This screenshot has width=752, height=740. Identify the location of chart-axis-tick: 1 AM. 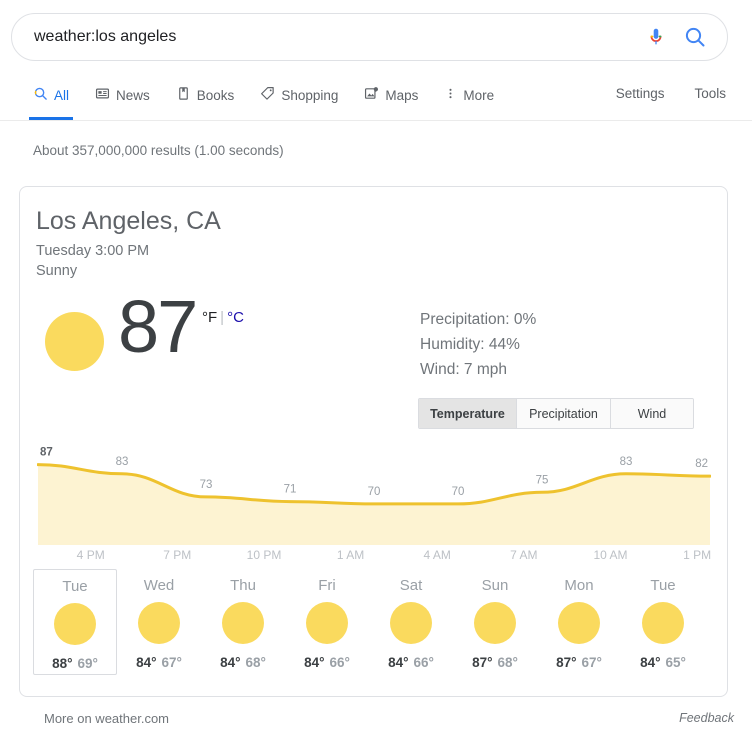
(350, 555).